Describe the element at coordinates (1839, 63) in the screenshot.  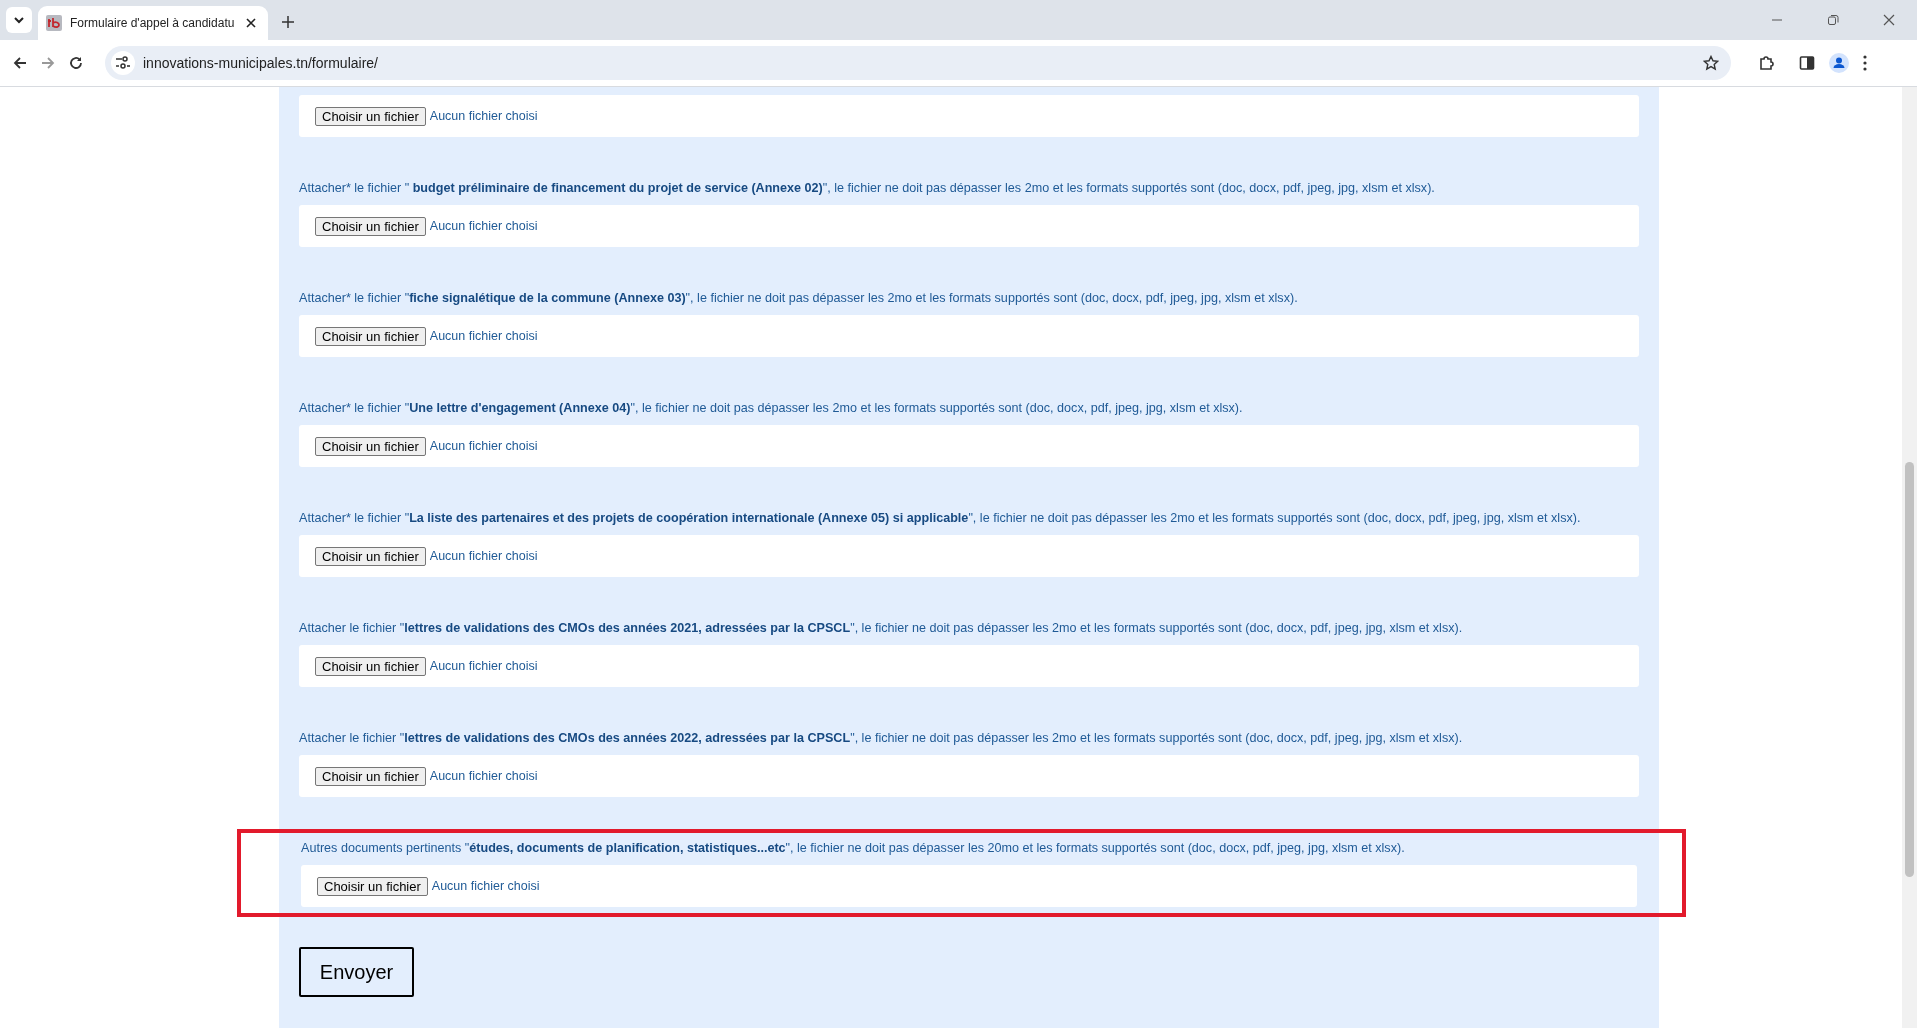
I see `profile-avatar-icon` at that location.